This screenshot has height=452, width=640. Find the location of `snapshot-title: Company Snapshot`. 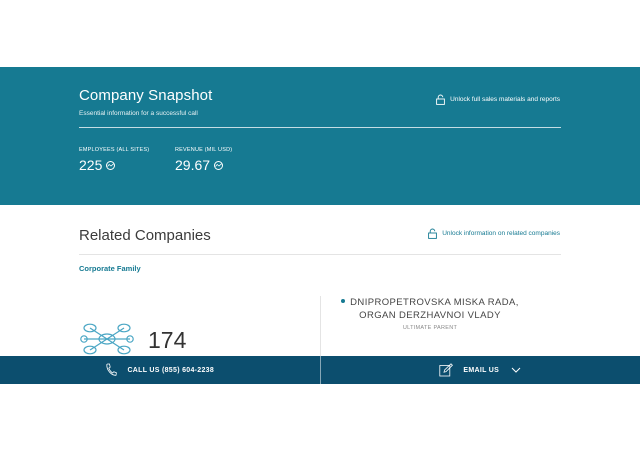

snapshot-title: Company Snapshot is located at coordinates (146, 95).